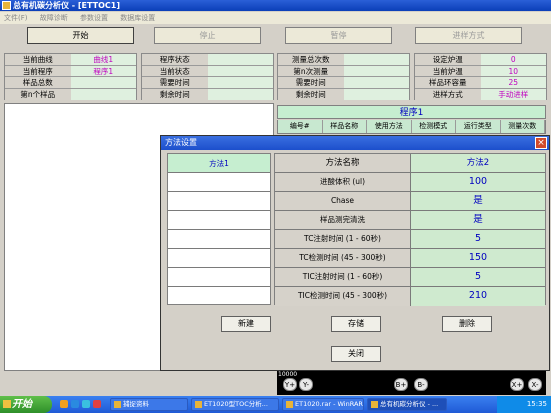 This screenshot has width=551, height=413. I want to click on param-label: 方法名称, so click(343, 163).